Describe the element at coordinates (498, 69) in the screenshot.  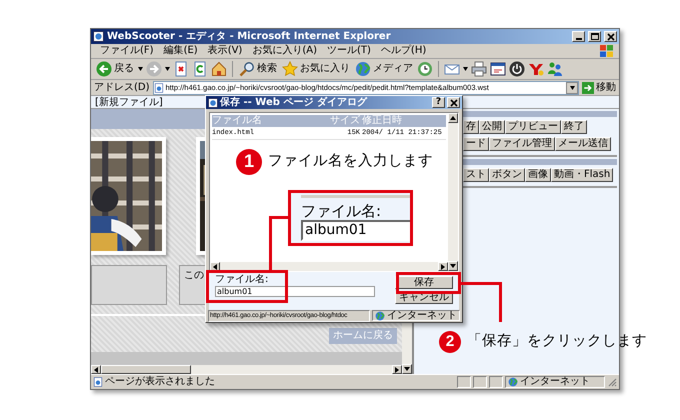
I see `window-icon` at that location.